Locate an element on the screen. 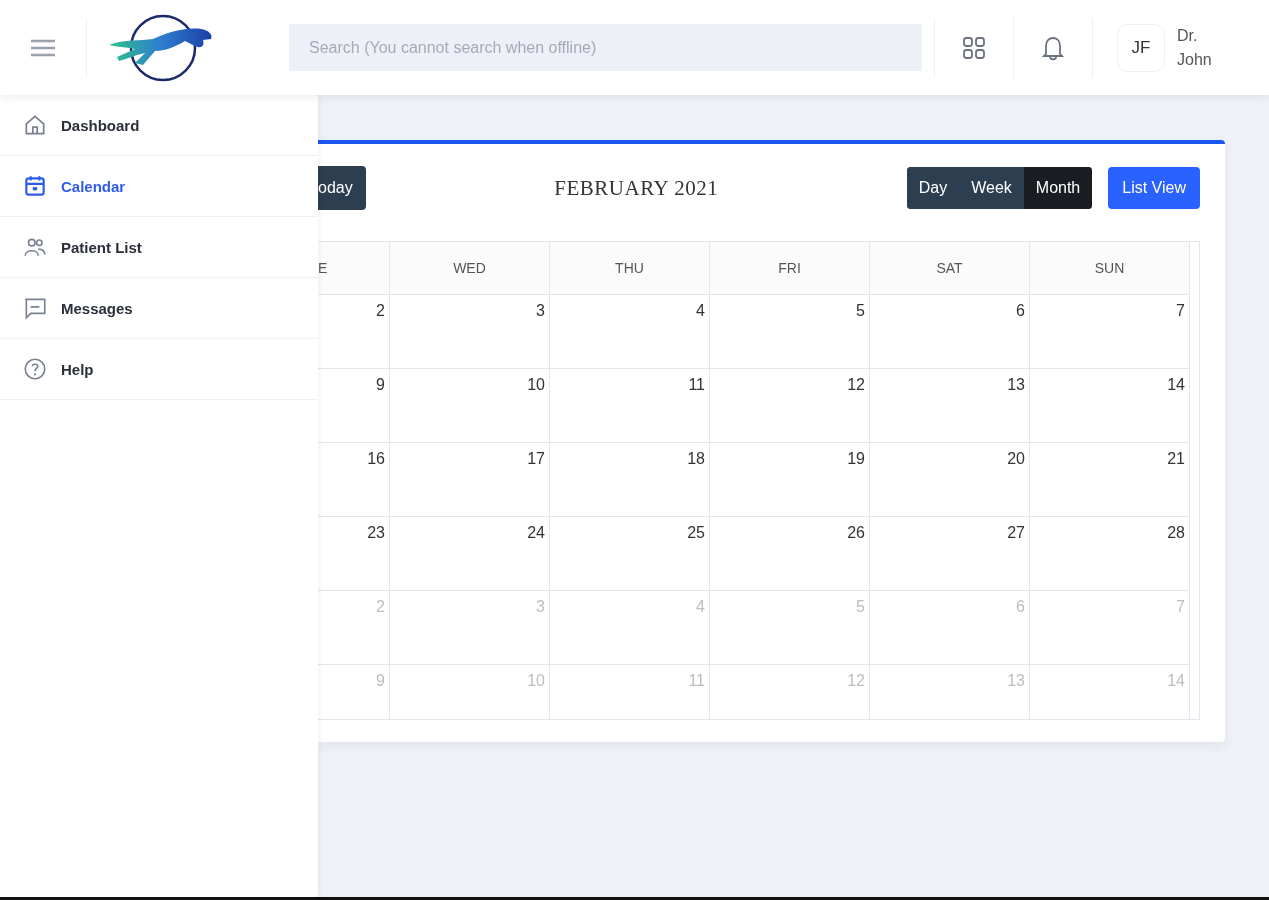  day-number: 17 is located at coordinates (536, 459).